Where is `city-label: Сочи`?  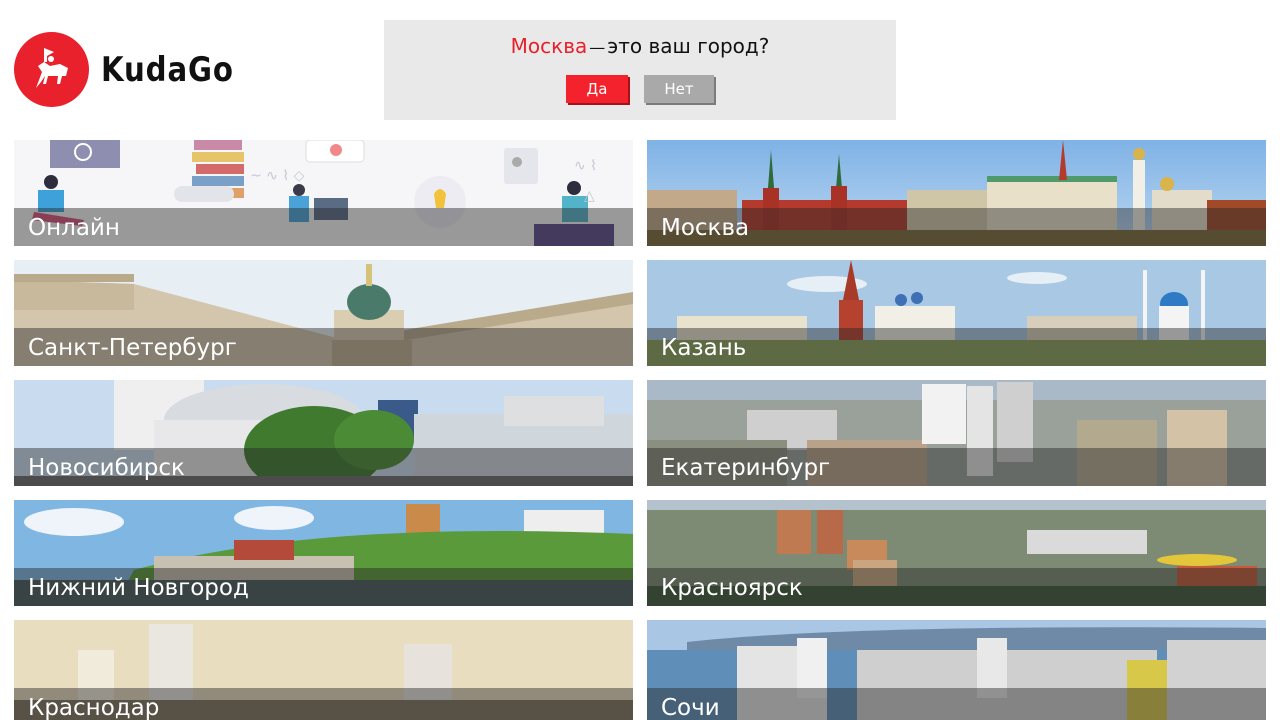 city-label: Сочи is located at coordinates (690, 707).